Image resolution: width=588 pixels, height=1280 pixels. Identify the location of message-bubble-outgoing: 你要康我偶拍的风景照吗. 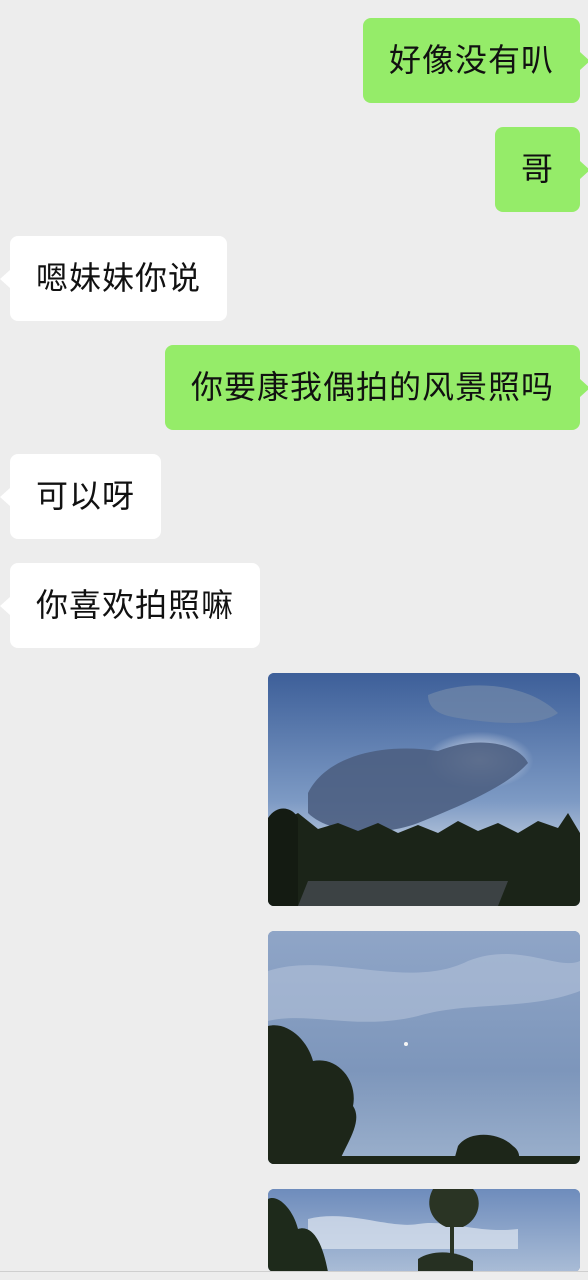
(376, 387).